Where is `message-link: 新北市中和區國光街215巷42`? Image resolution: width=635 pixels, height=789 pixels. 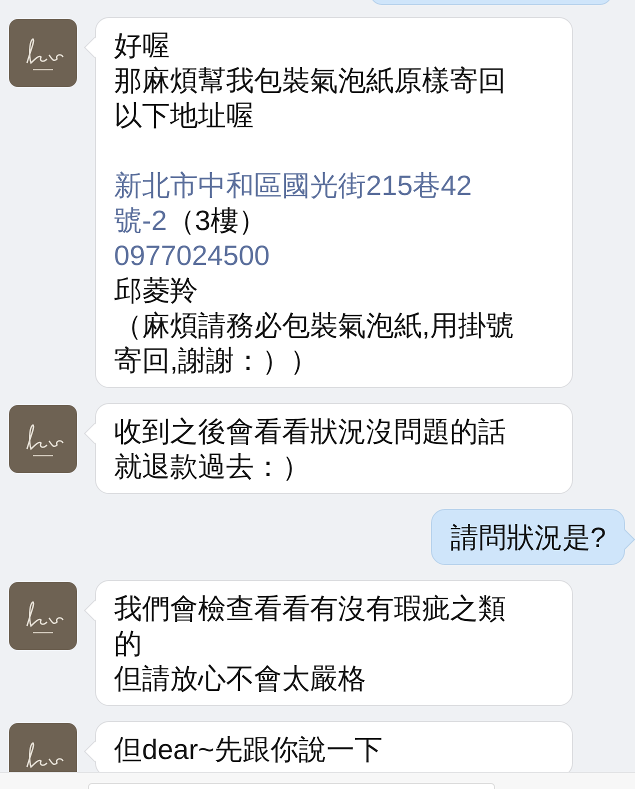
message-link: 新北市中和區國光街215巷42 is located at coordinates (293, 185).